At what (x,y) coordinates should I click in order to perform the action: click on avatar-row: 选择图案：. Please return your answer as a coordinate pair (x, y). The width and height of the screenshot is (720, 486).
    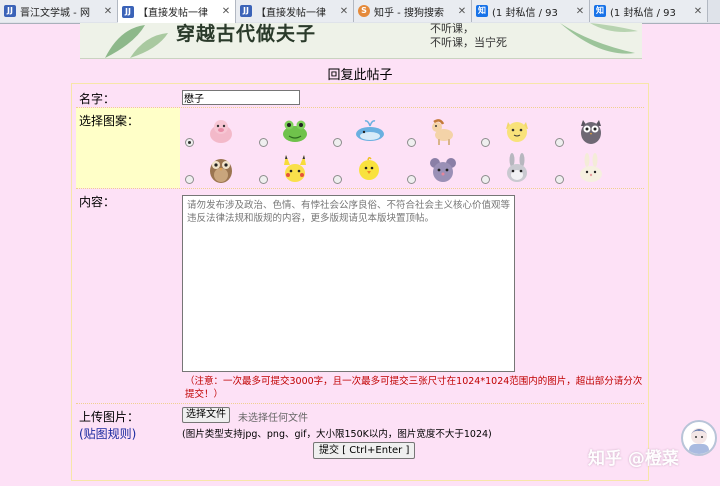
    Looking at the image, I should click on (360, 148).